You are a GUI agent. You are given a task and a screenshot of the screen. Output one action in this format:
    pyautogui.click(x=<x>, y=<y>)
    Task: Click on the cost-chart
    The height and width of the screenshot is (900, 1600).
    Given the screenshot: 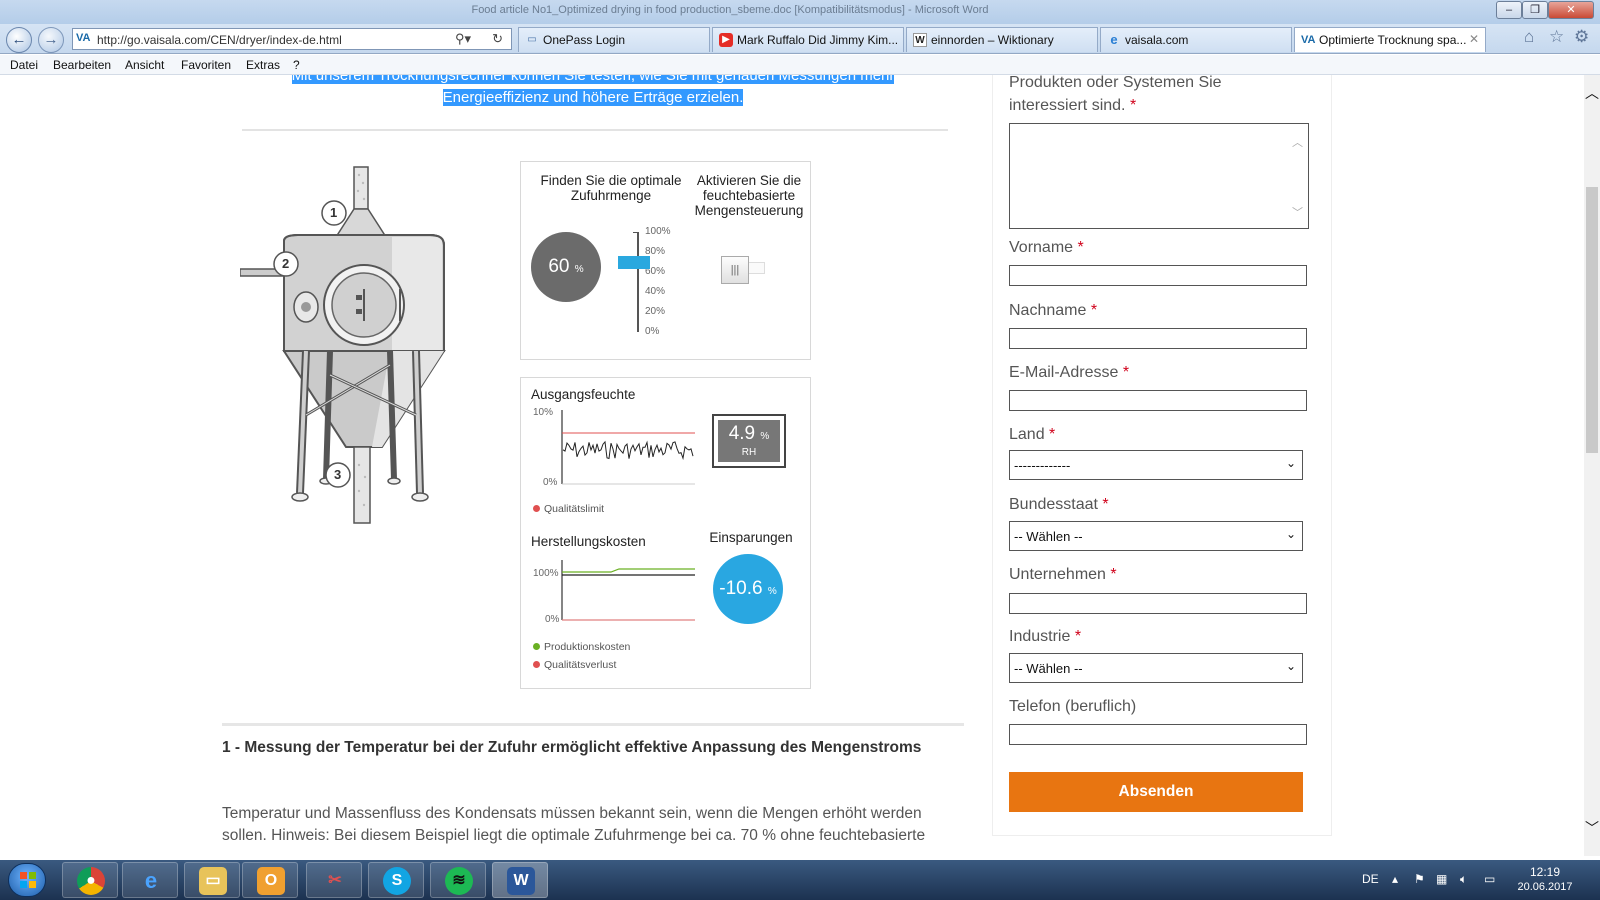 What is the action you would take?
    pyautogui.click(x=628, y=590)
    